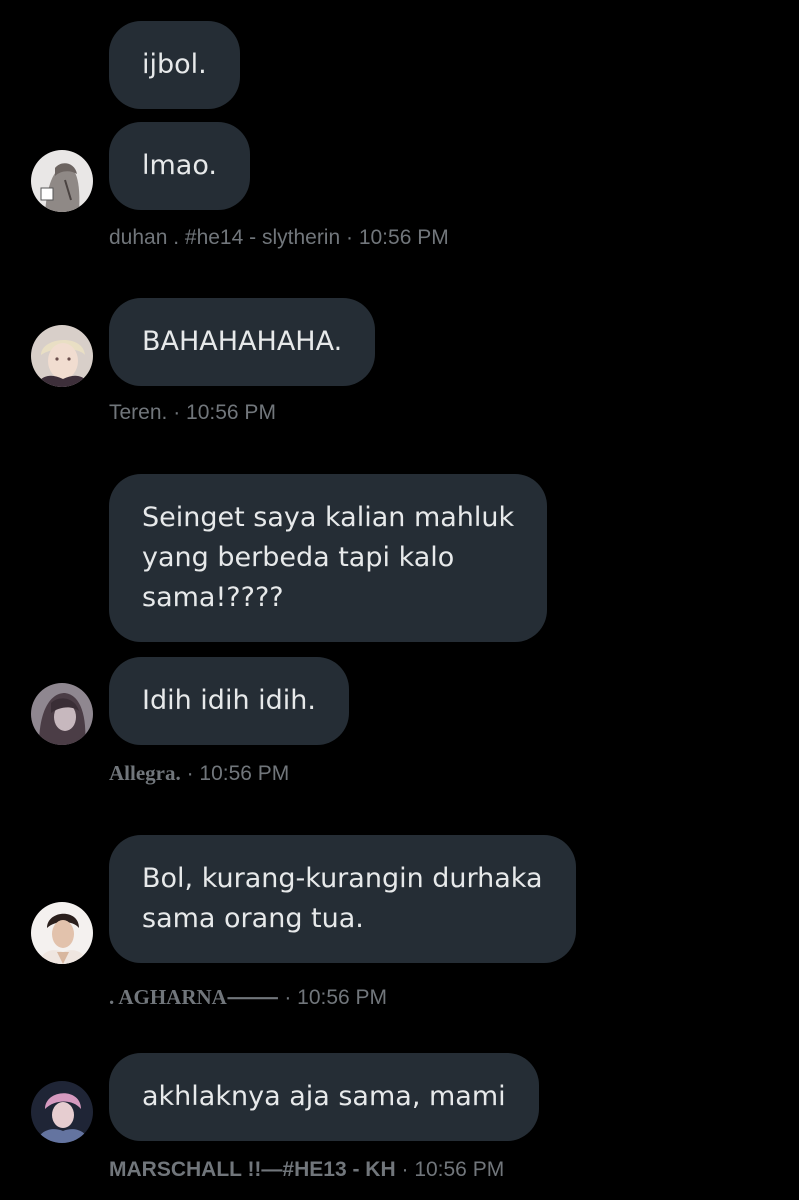 This screenshot has height=1200, width=799. I want to click on message-text: lmao., so click(179, 165).